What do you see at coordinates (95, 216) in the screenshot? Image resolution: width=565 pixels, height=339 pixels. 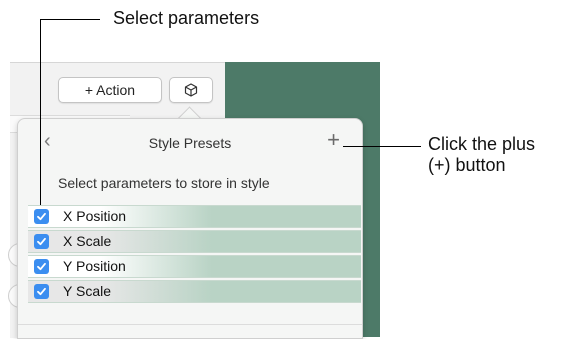 I see `parameter-label: X Position` at bounding box center [95, 216].